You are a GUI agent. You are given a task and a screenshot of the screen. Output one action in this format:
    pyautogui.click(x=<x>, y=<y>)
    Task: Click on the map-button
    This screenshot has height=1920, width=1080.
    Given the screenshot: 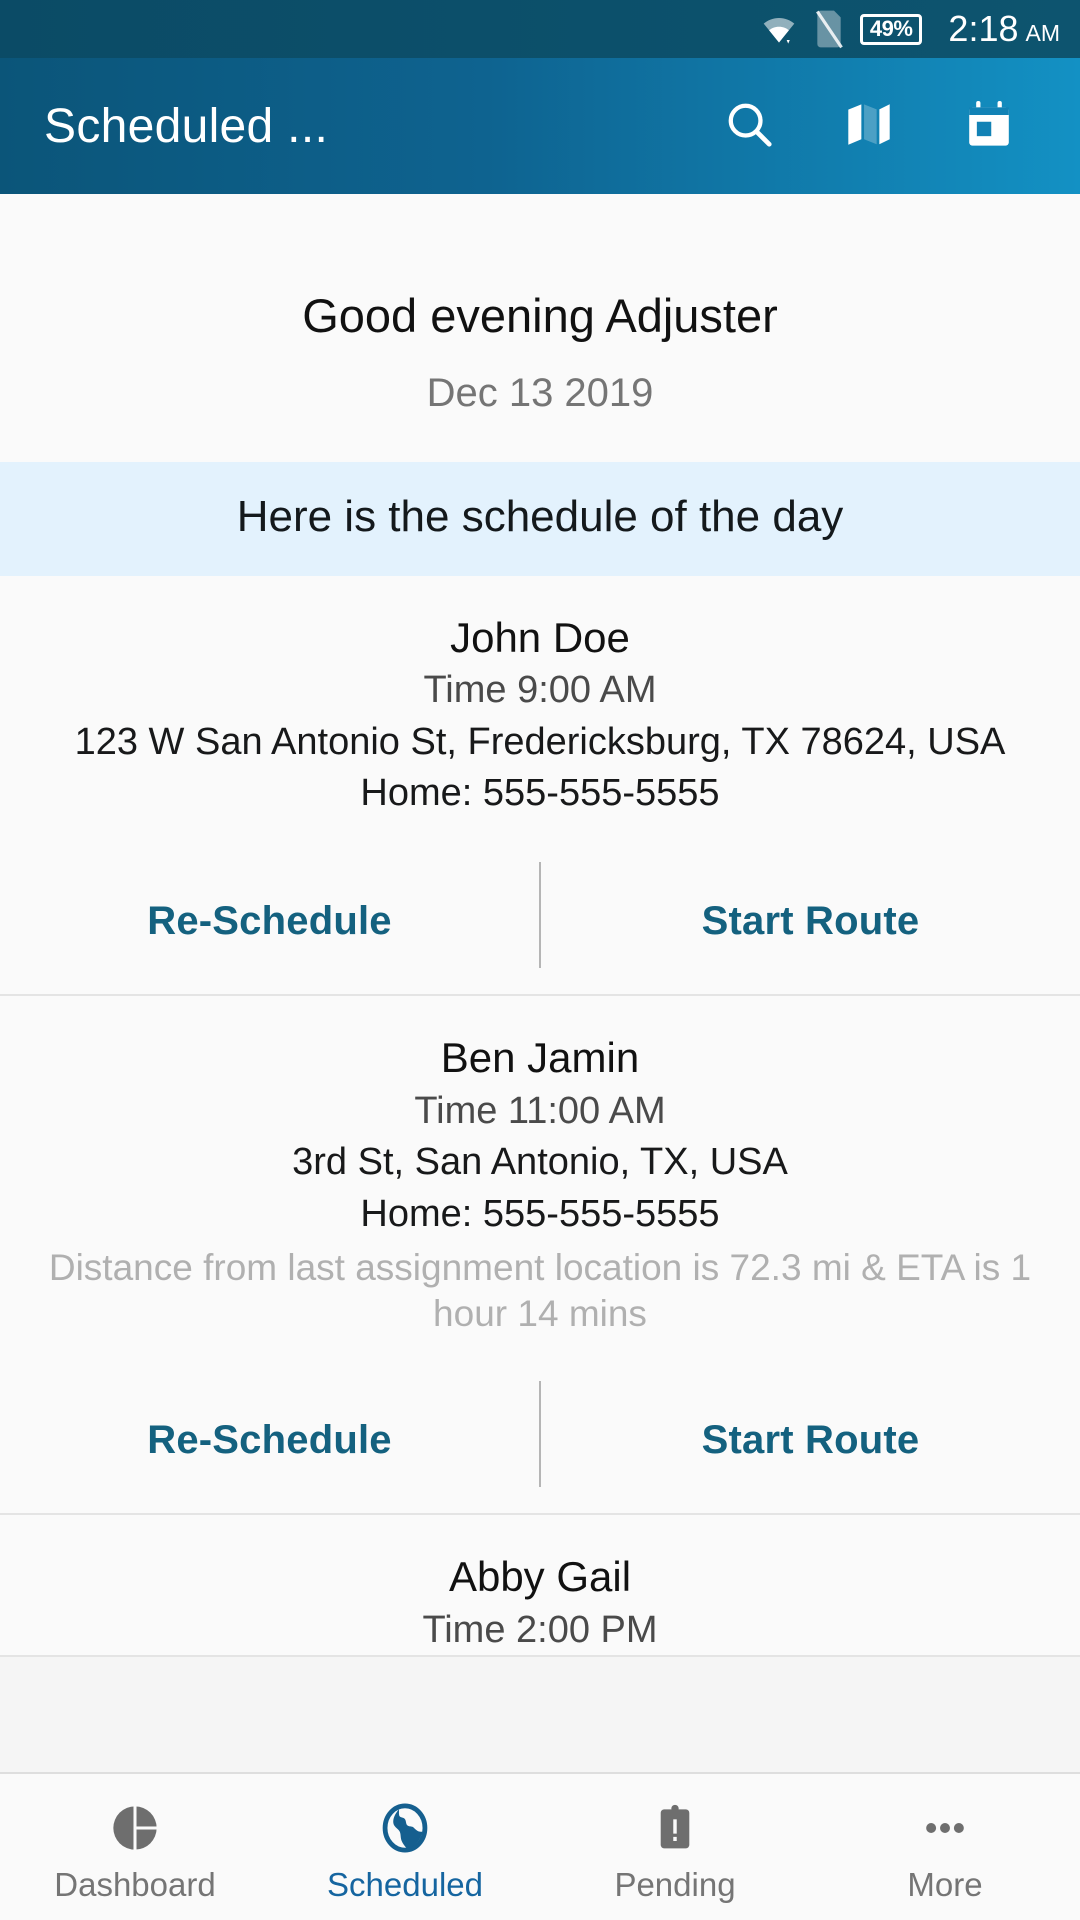 What is the action you would take?
    pyautogui.click(x=869, y=126)
    